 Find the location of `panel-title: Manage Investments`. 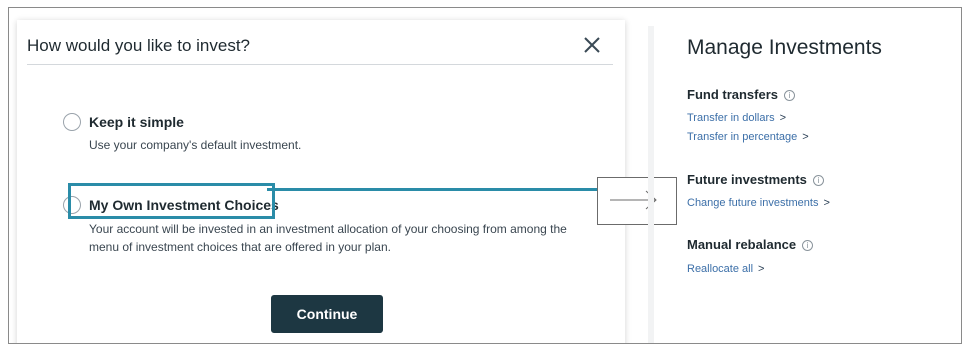

panel-title: Manage Investments is located at coordinates (784, 47).